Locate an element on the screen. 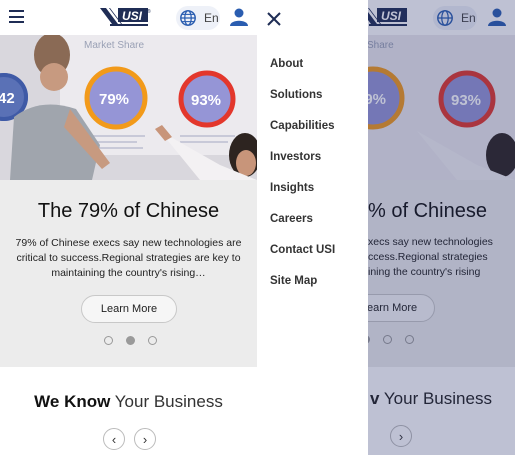  usi-logo: USI ® is located at coordinates (126, 17).